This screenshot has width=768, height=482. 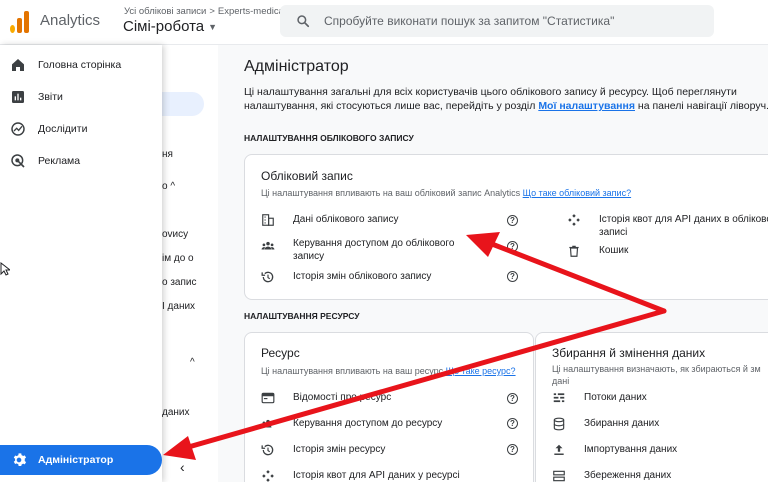 I want to click on account-change-history-item: Історія змін облікового запису, so click(x=381, y=278).